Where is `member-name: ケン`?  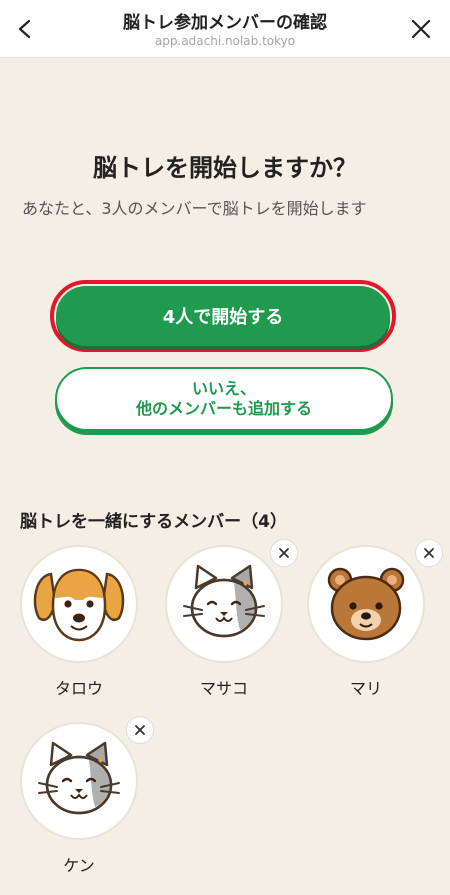
member-name: ケン is located at coordinates (79, 865).